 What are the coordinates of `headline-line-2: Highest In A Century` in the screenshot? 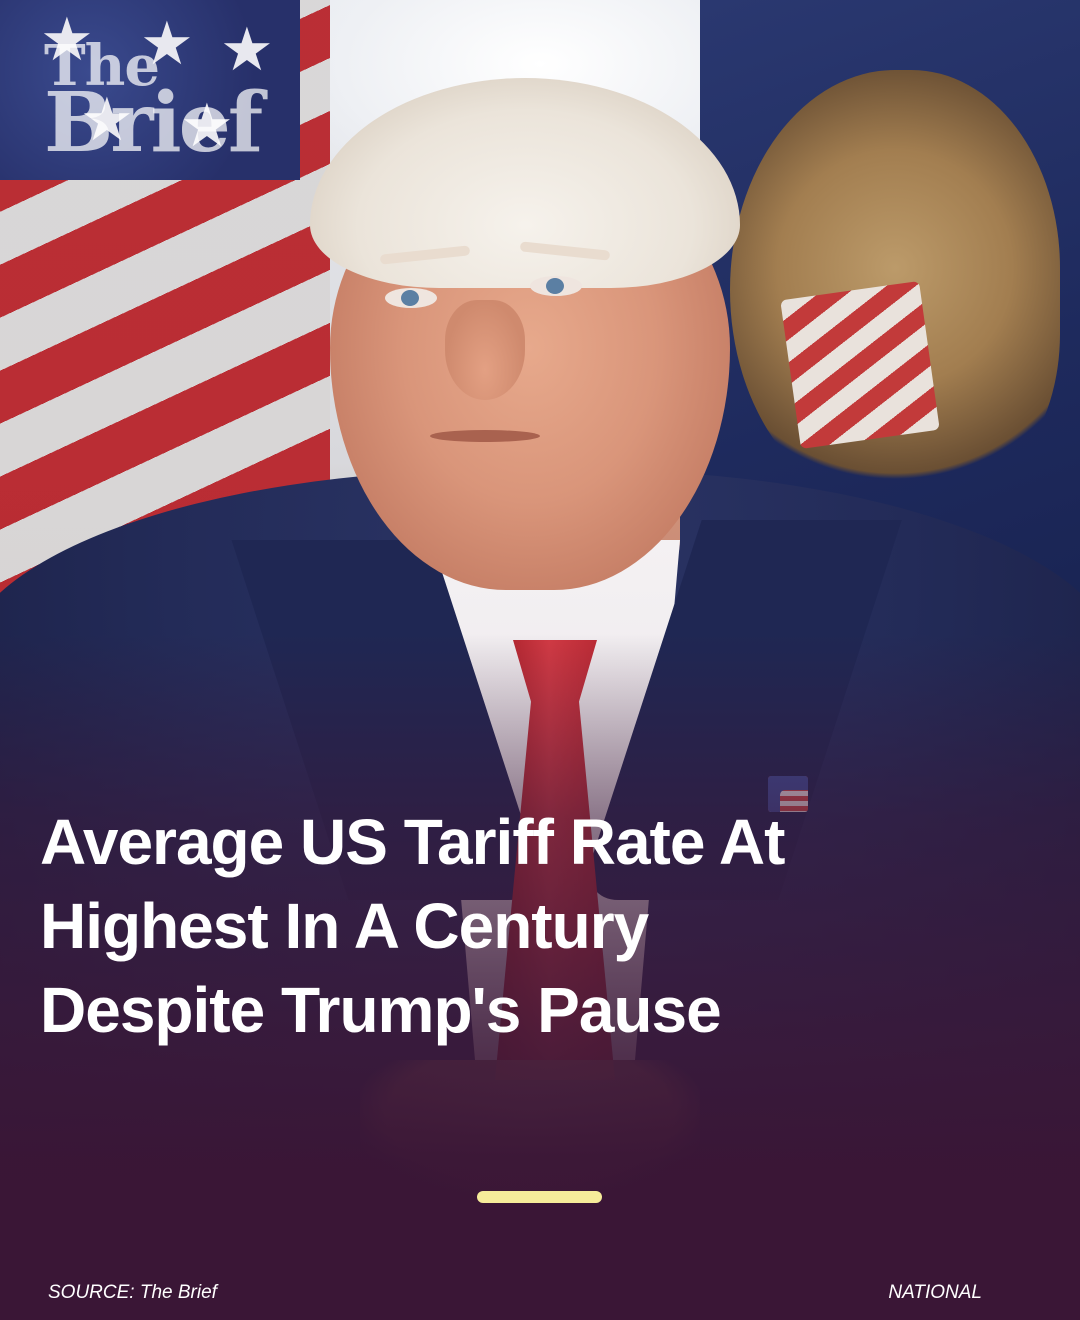 It's located at (344, 926).